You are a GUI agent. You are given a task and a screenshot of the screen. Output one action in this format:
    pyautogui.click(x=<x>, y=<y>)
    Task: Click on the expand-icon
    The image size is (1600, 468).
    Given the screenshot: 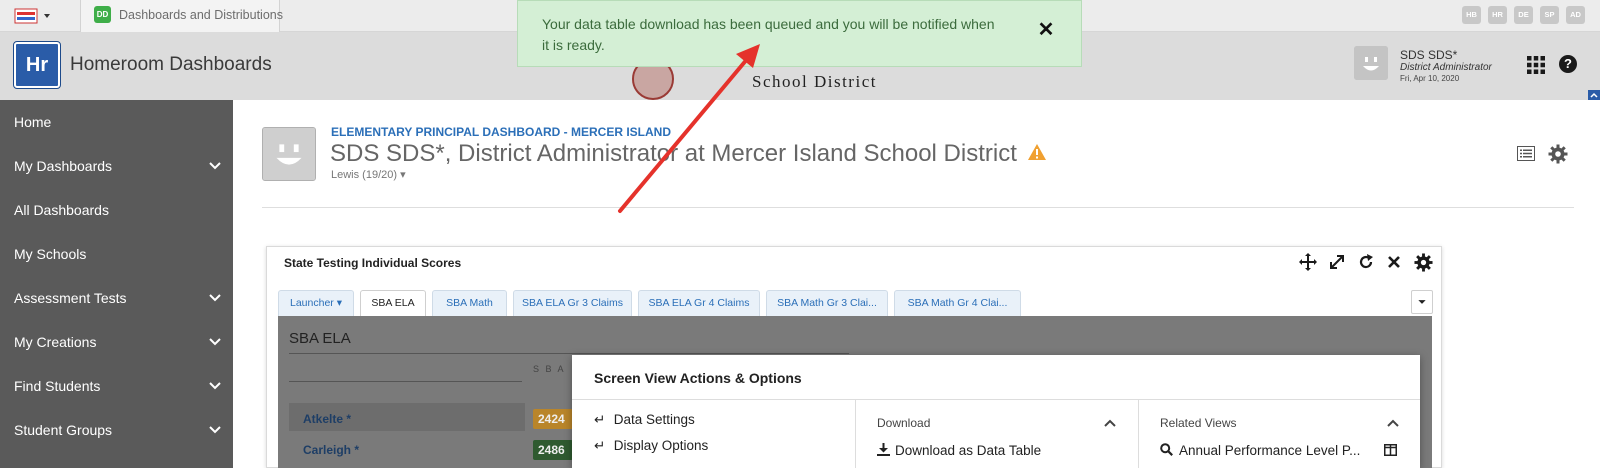 What is the action you would take?
    pyautogui.click(x=1337, y=262)
    